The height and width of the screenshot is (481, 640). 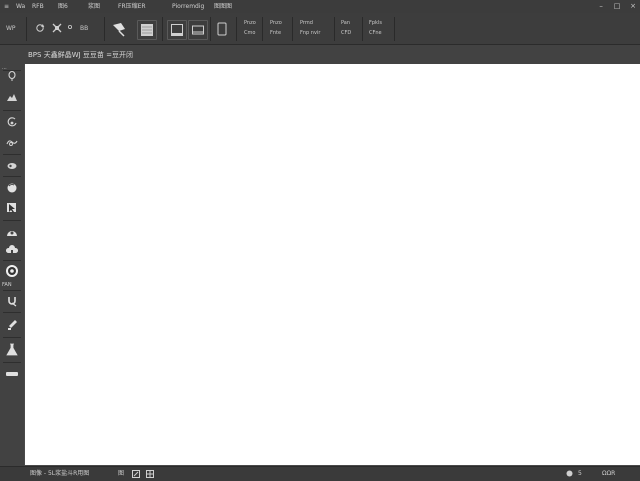 What do you see at coordinates (12, 374) in the screenshot?
I see `eraser-icon` at bounding box center [12, 374].